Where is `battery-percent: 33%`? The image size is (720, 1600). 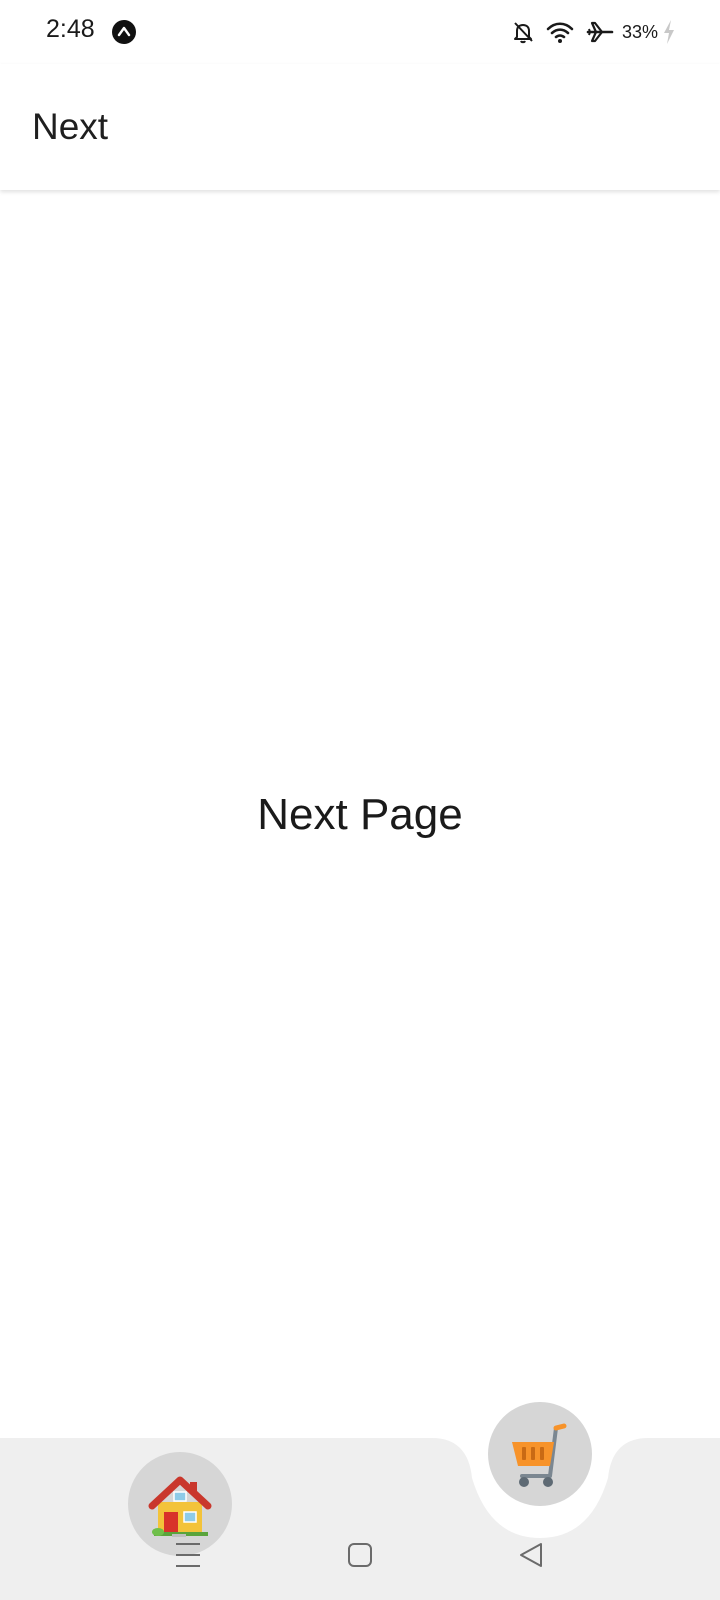
battery-percent: 33% is located at coordinates (639, 31).